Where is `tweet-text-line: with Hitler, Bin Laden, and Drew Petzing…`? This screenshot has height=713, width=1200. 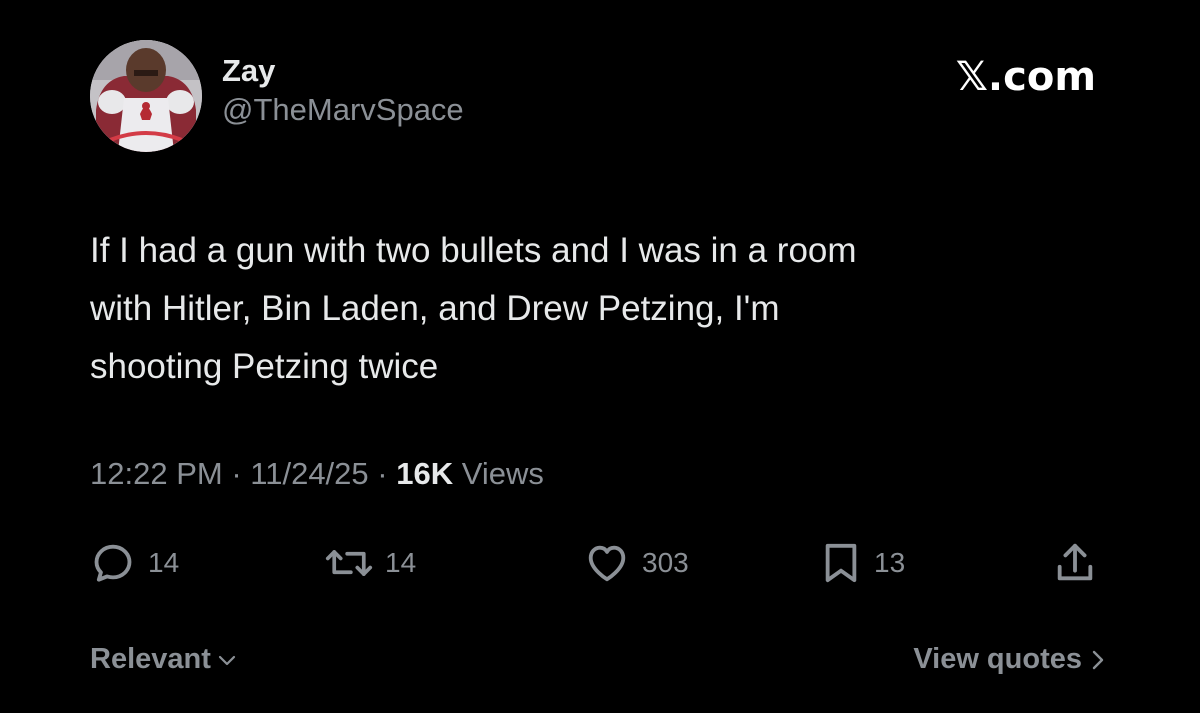
tweet-text-line: with Hitler, Bin Laden, and Drew Petzing… is located at coordinates (435, 308).